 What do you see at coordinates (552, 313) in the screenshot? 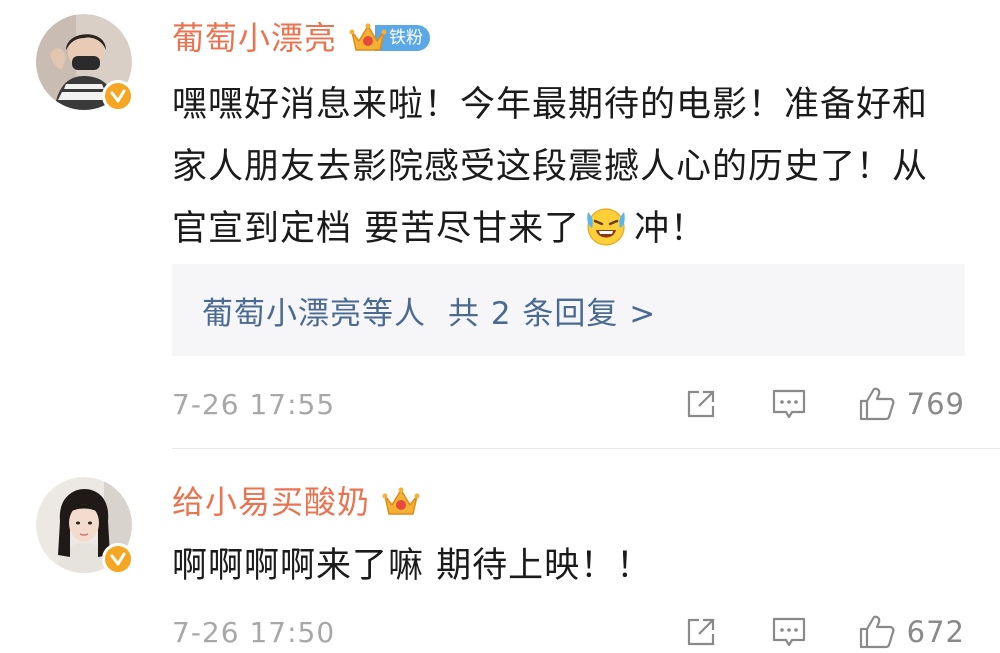
I see `reply-count: 共 2 条回复 >` at bounding box center [552, 313].